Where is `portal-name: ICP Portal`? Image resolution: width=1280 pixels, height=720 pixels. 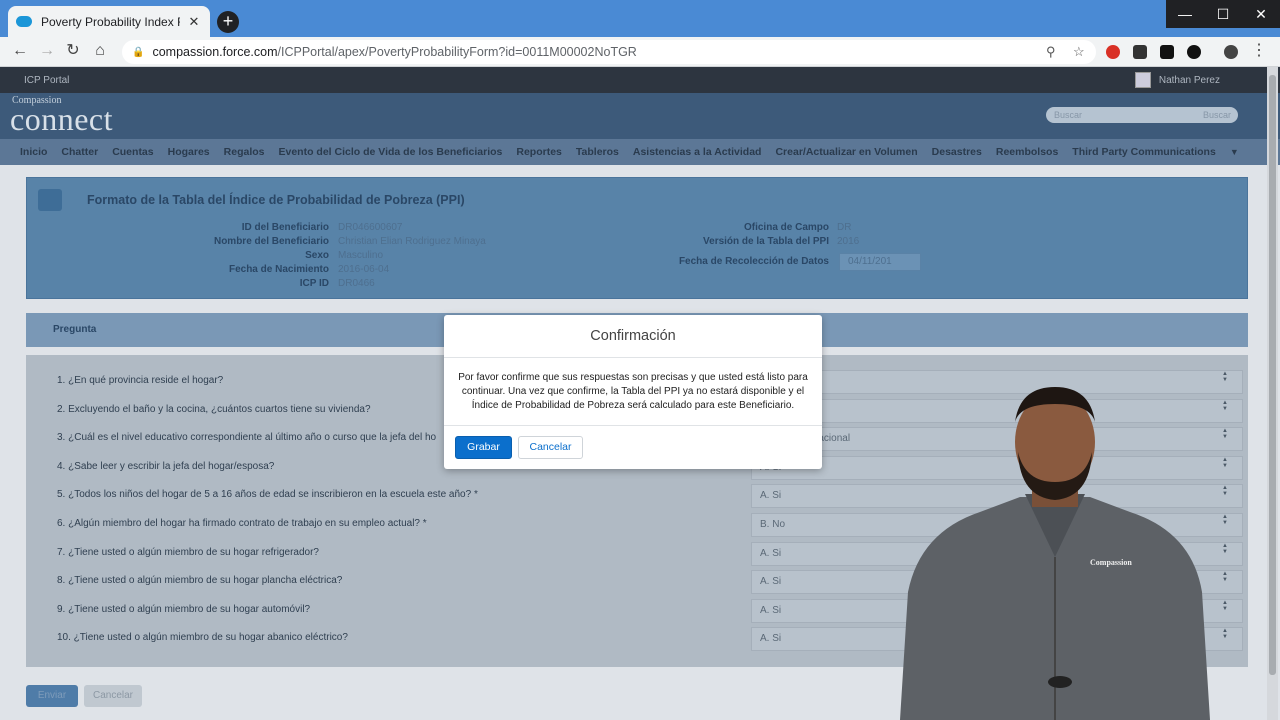
portal-name: ICP Portal is located at coordinates (46, 80).